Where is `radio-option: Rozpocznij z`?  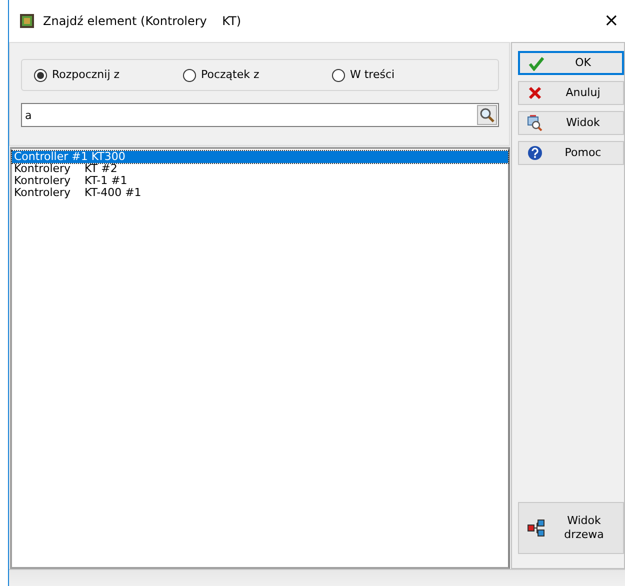 radio-option: Rozpocznij z is located at coordinates (108, 75).